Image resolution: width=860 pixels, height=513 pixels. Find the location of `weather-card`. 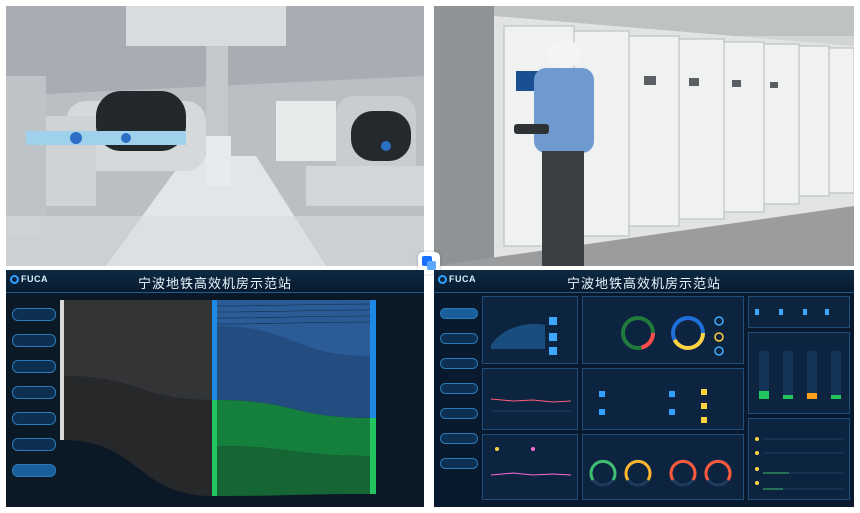

weather-card is located at coordinates (799, 312).